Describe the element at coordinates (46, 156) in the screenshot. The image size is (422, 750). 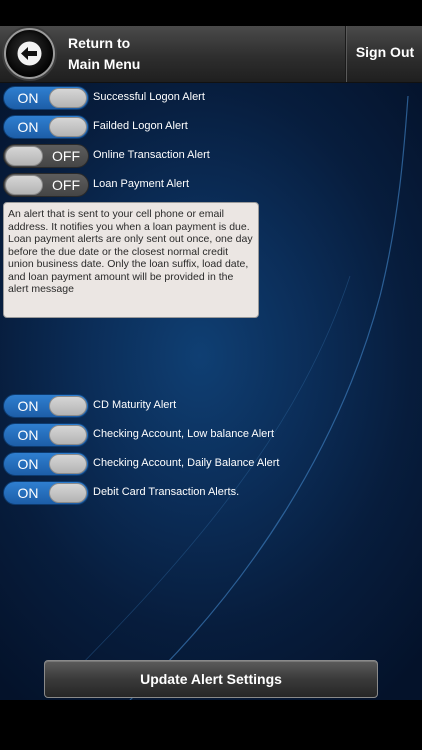
I see `toggle-online-transaction: OFF` at that location.